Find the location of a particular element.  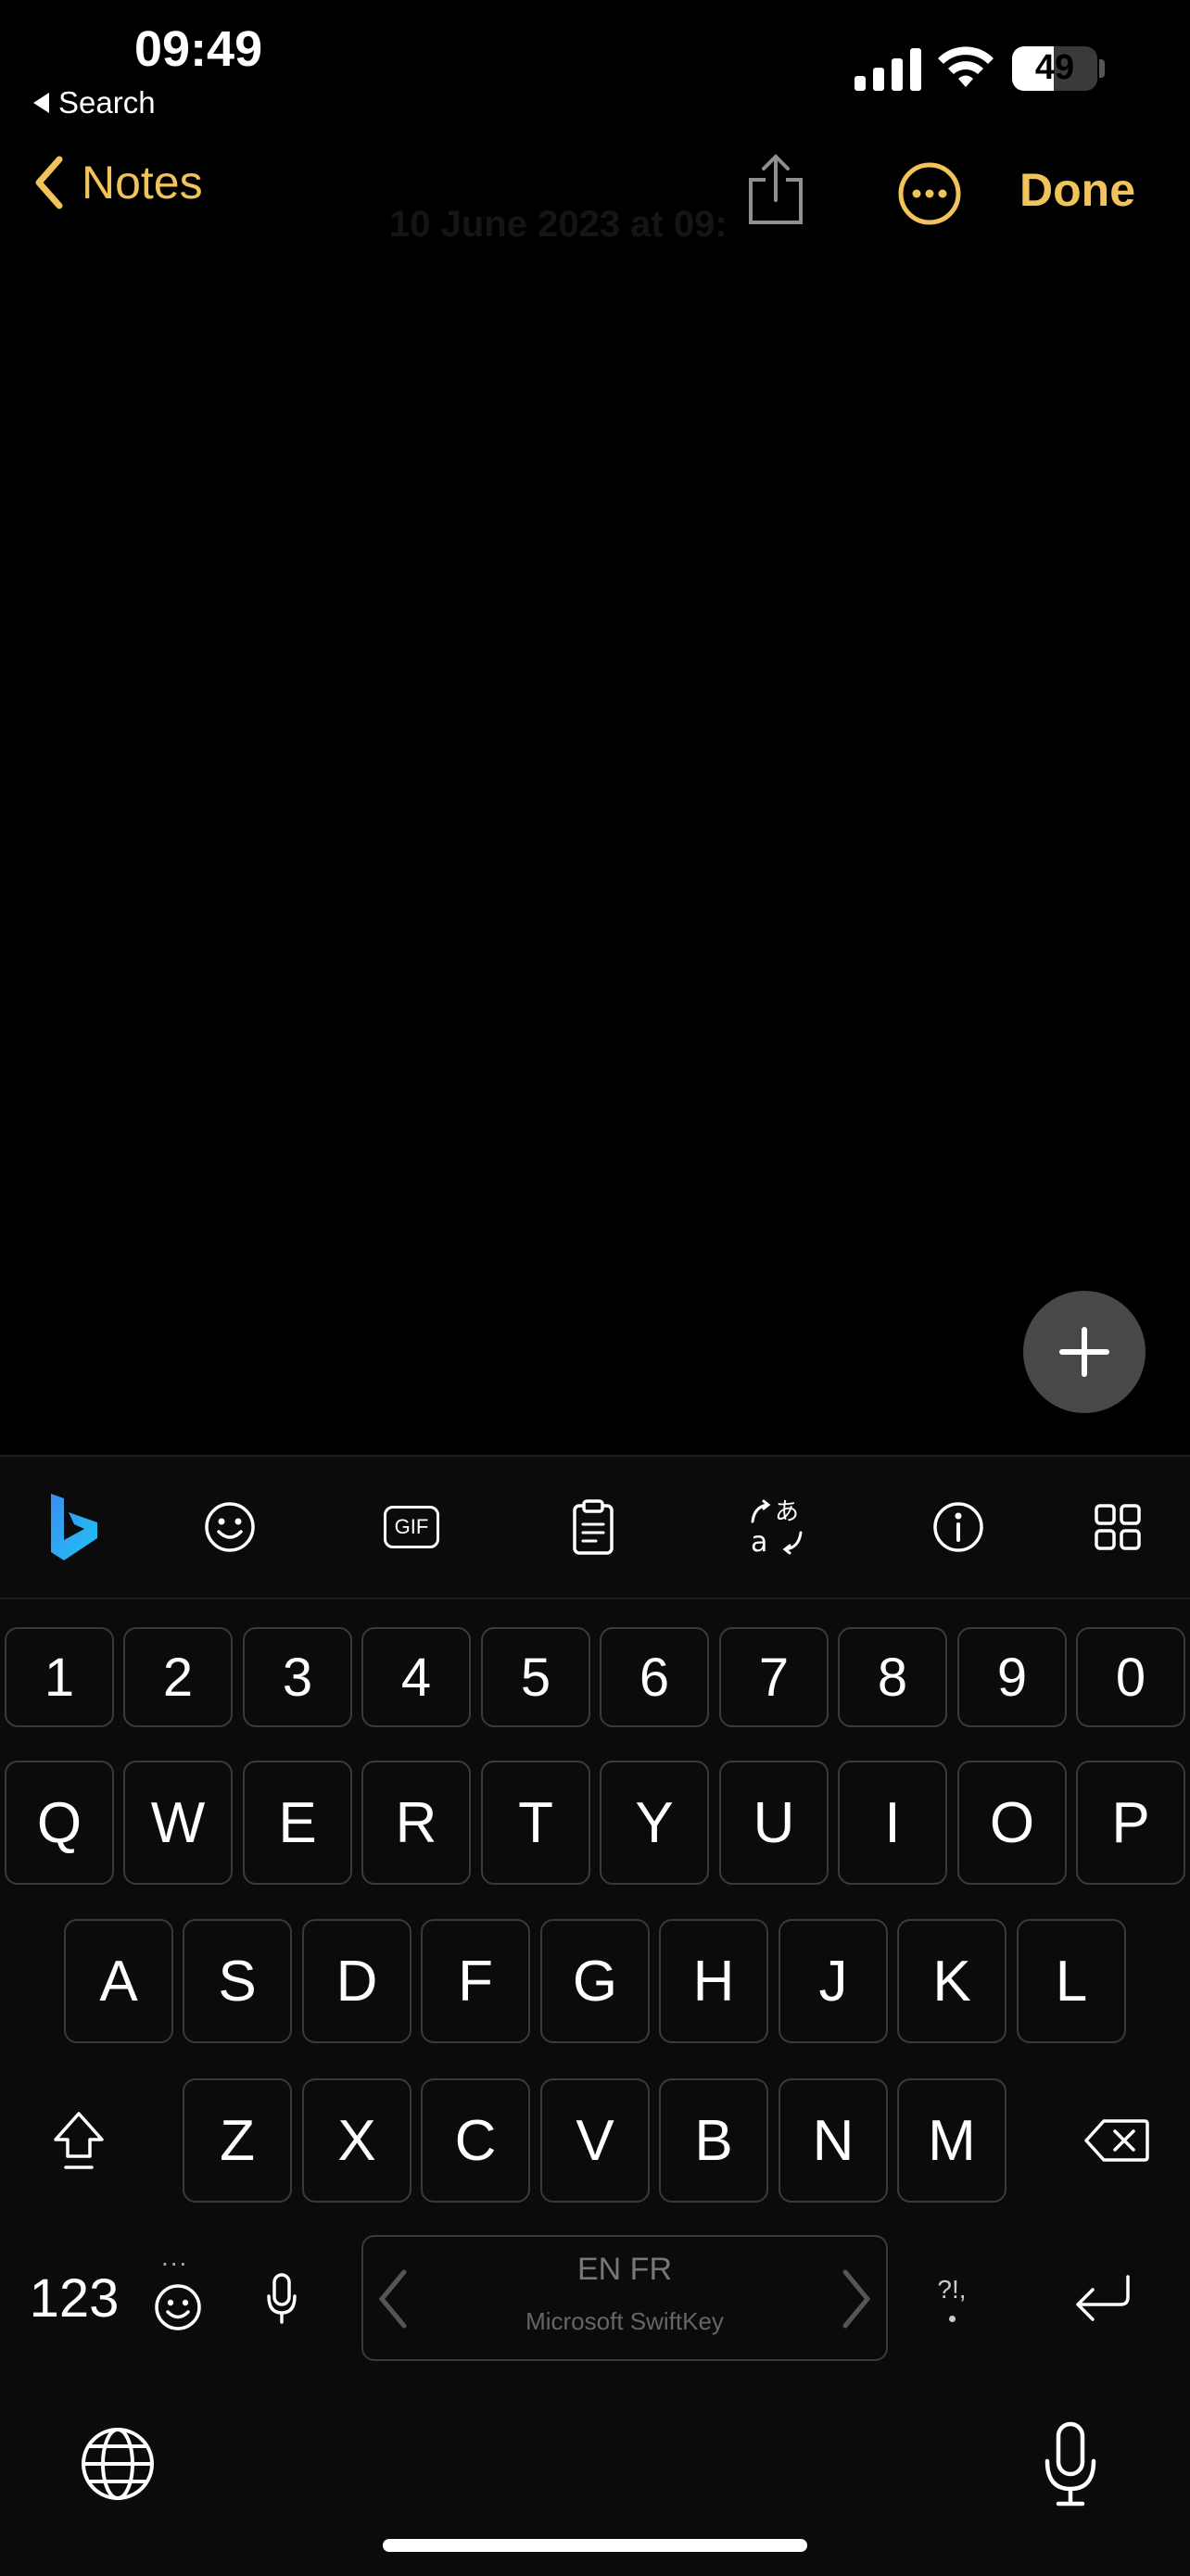

space-languages: EN FR is located at coordinates (624, 2270).